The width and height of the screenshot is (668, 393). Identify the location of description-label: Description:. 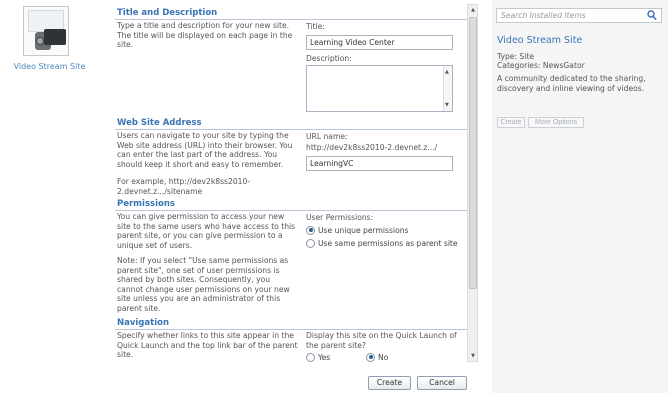
(329, 58).